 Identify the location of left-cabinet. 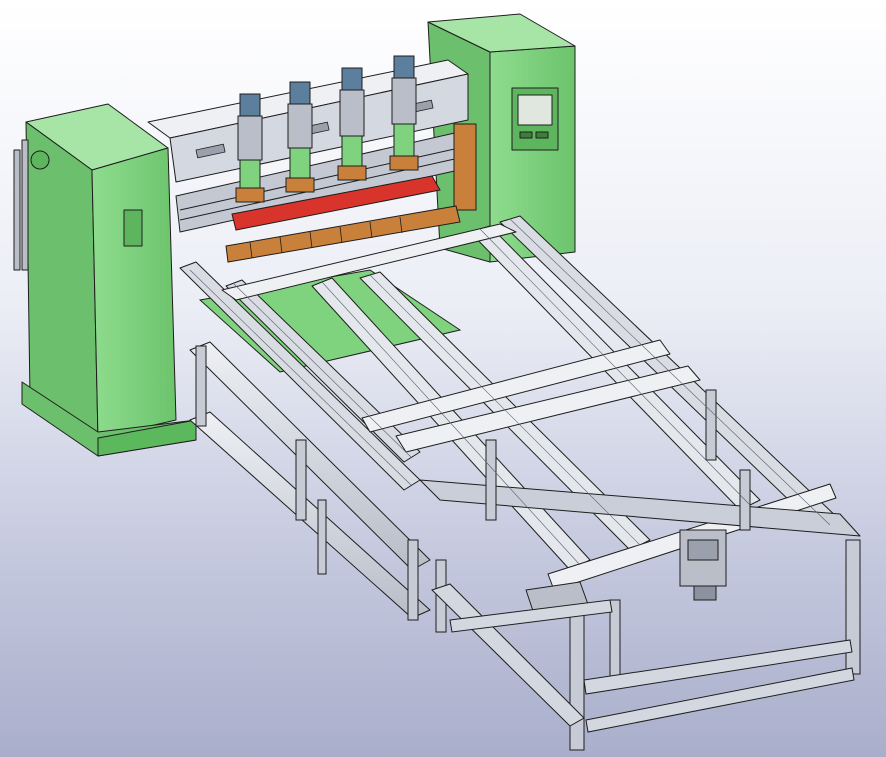
(105, 280).